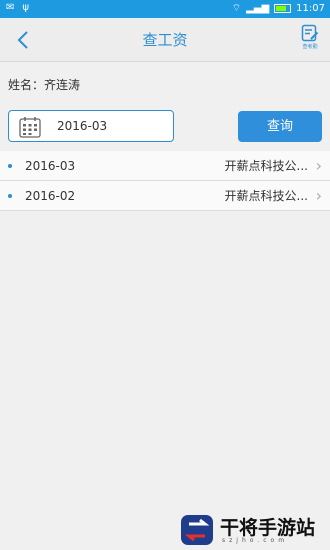 This screenshot has height=550, width=330. I want to click on status-bar: ✉ ψ ⌔ ▂▄▆ 11:07, so click(165, 9).